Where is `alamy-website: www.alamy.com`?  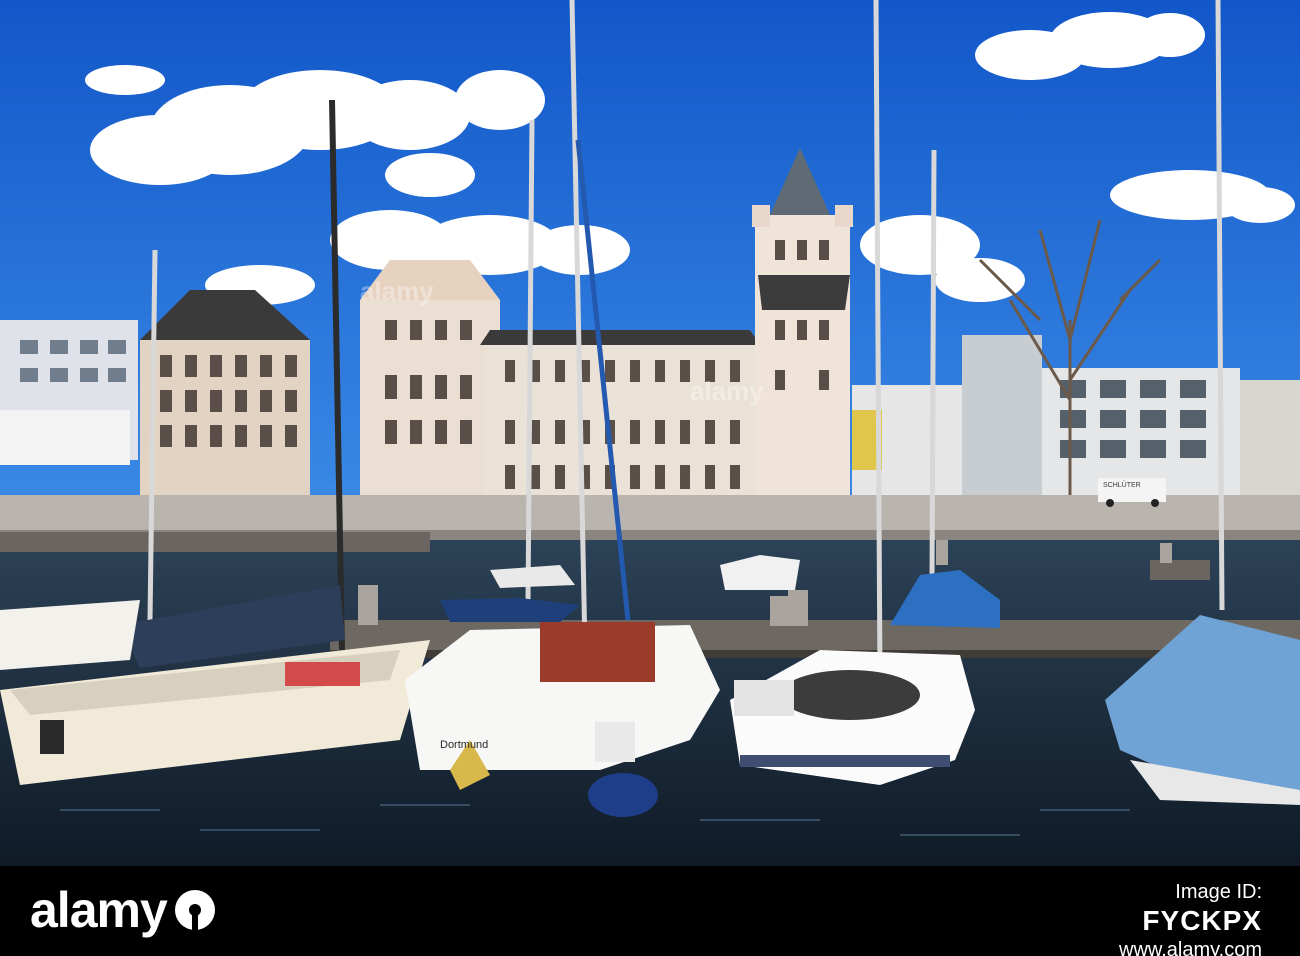
alamy-website: www.alamy.com is located at coordinates (1190, 947).